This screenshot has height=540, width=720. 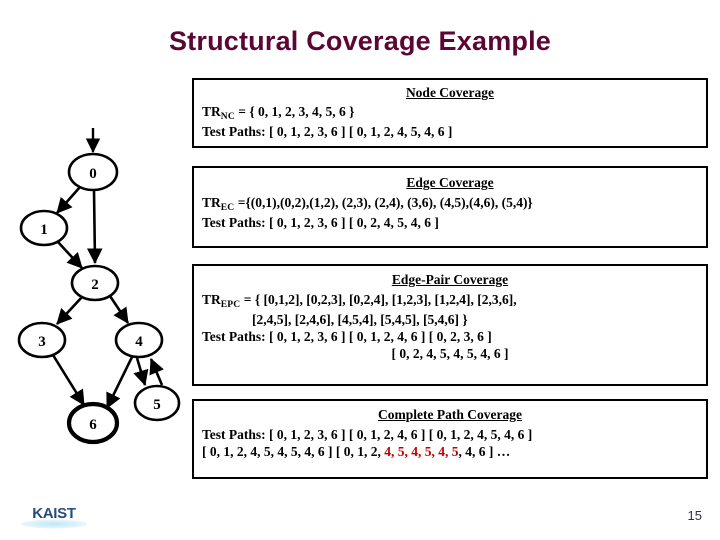 I want to click on kaist-logo-svg: KAIST, so click(x=54, y=517).